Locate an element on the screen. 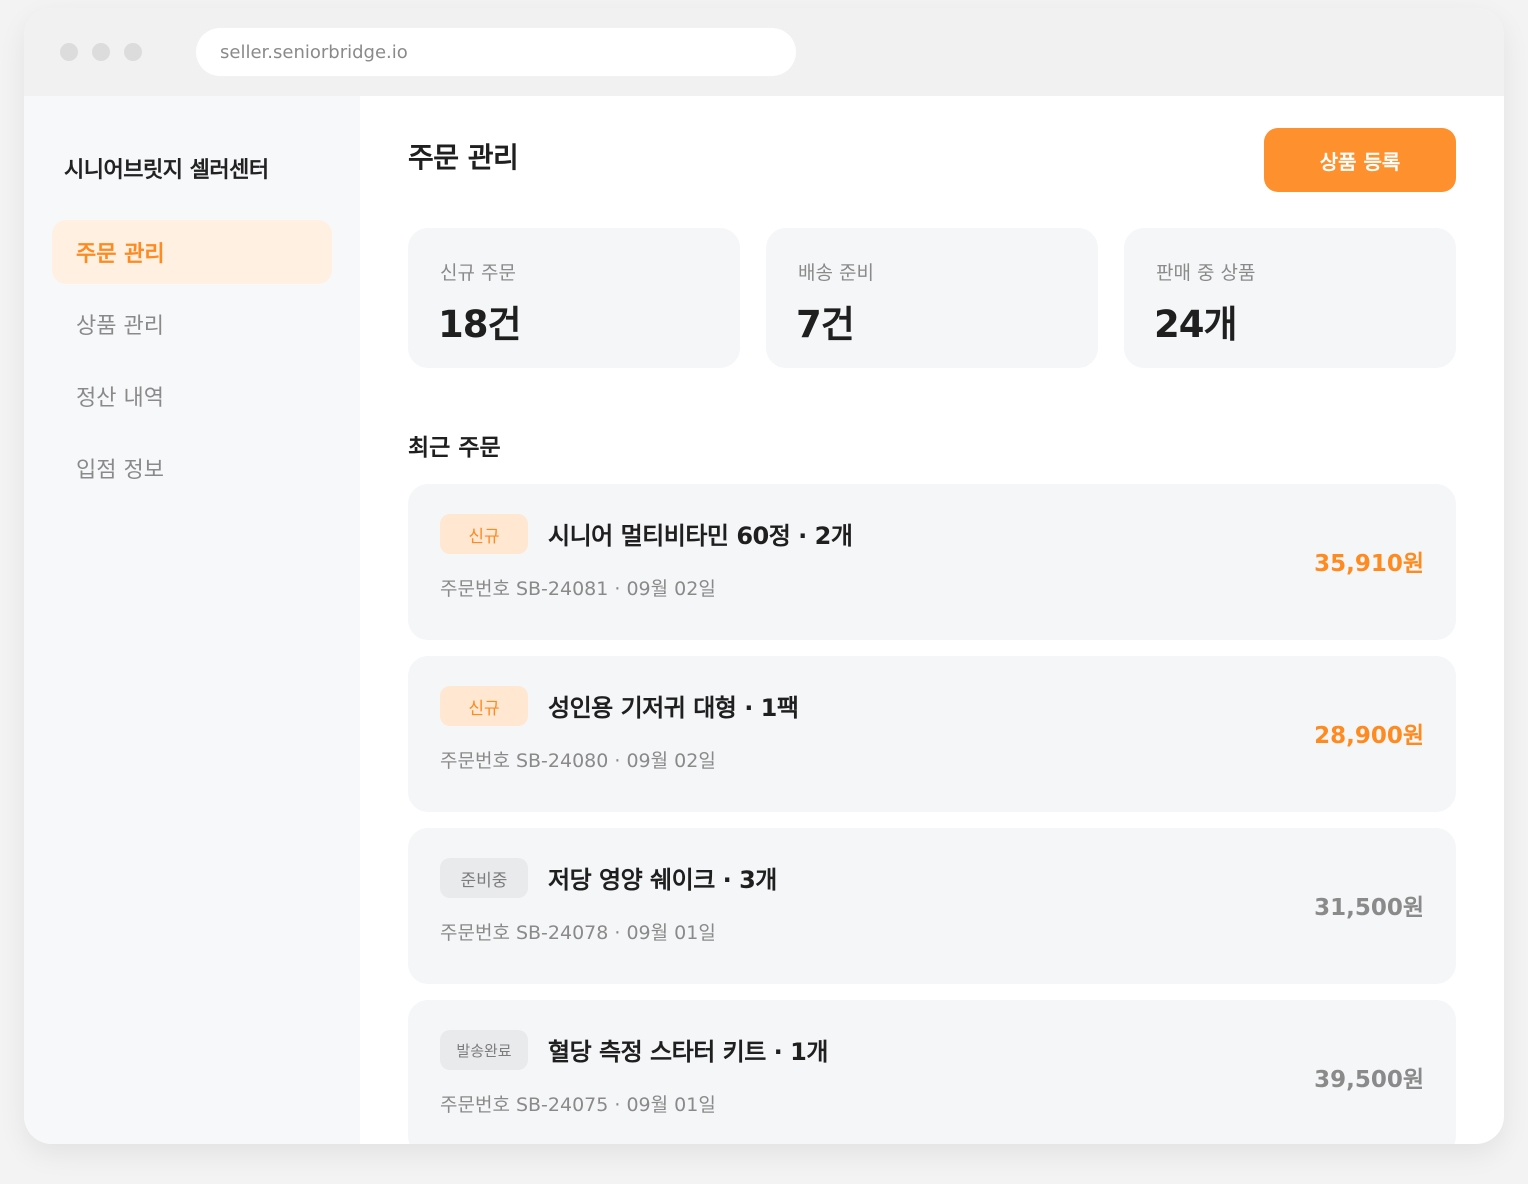 This screenshot has height=1184, width=1528. sidebar-item-orders: 주문 관리 is located at coordinates (192, 252).